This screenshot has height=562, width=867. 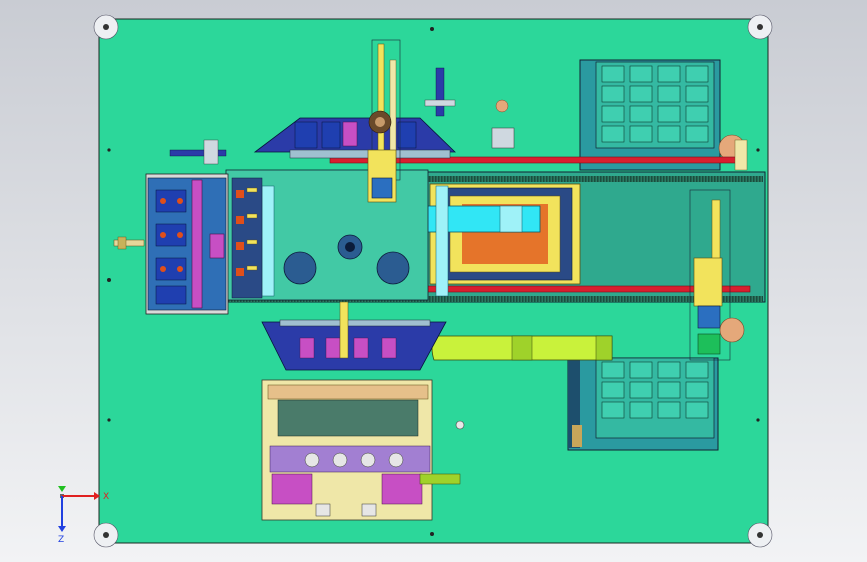 I want to click on axis-x-label: X, so click(x=106, y=497).